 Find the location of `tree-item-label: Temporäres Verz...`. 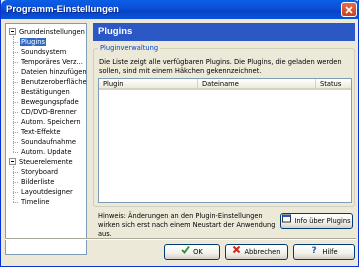

tree-item-label: Temporäres Verz... is located at coordinates (52, 62).